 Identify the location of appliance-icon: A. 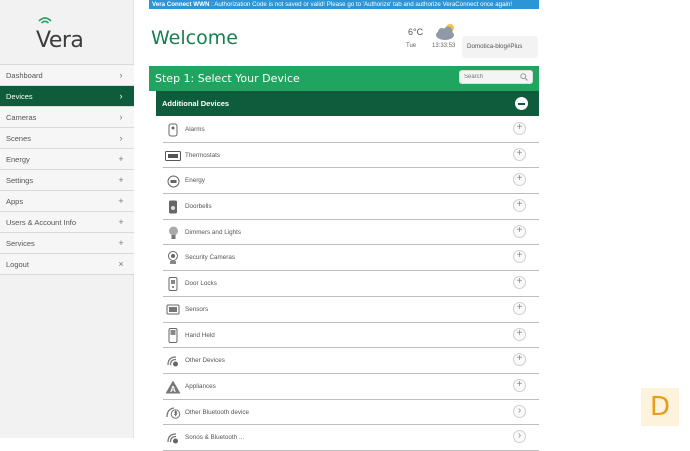
(173, 387).